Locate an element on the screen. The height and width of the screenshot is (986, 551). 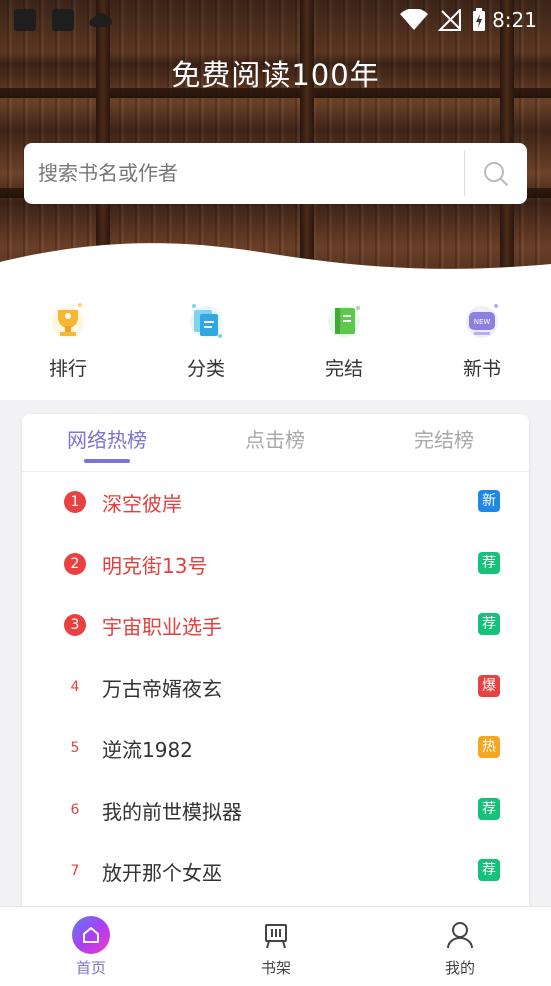
book-title: 逆流1982 is located at coordinates (147, 750).